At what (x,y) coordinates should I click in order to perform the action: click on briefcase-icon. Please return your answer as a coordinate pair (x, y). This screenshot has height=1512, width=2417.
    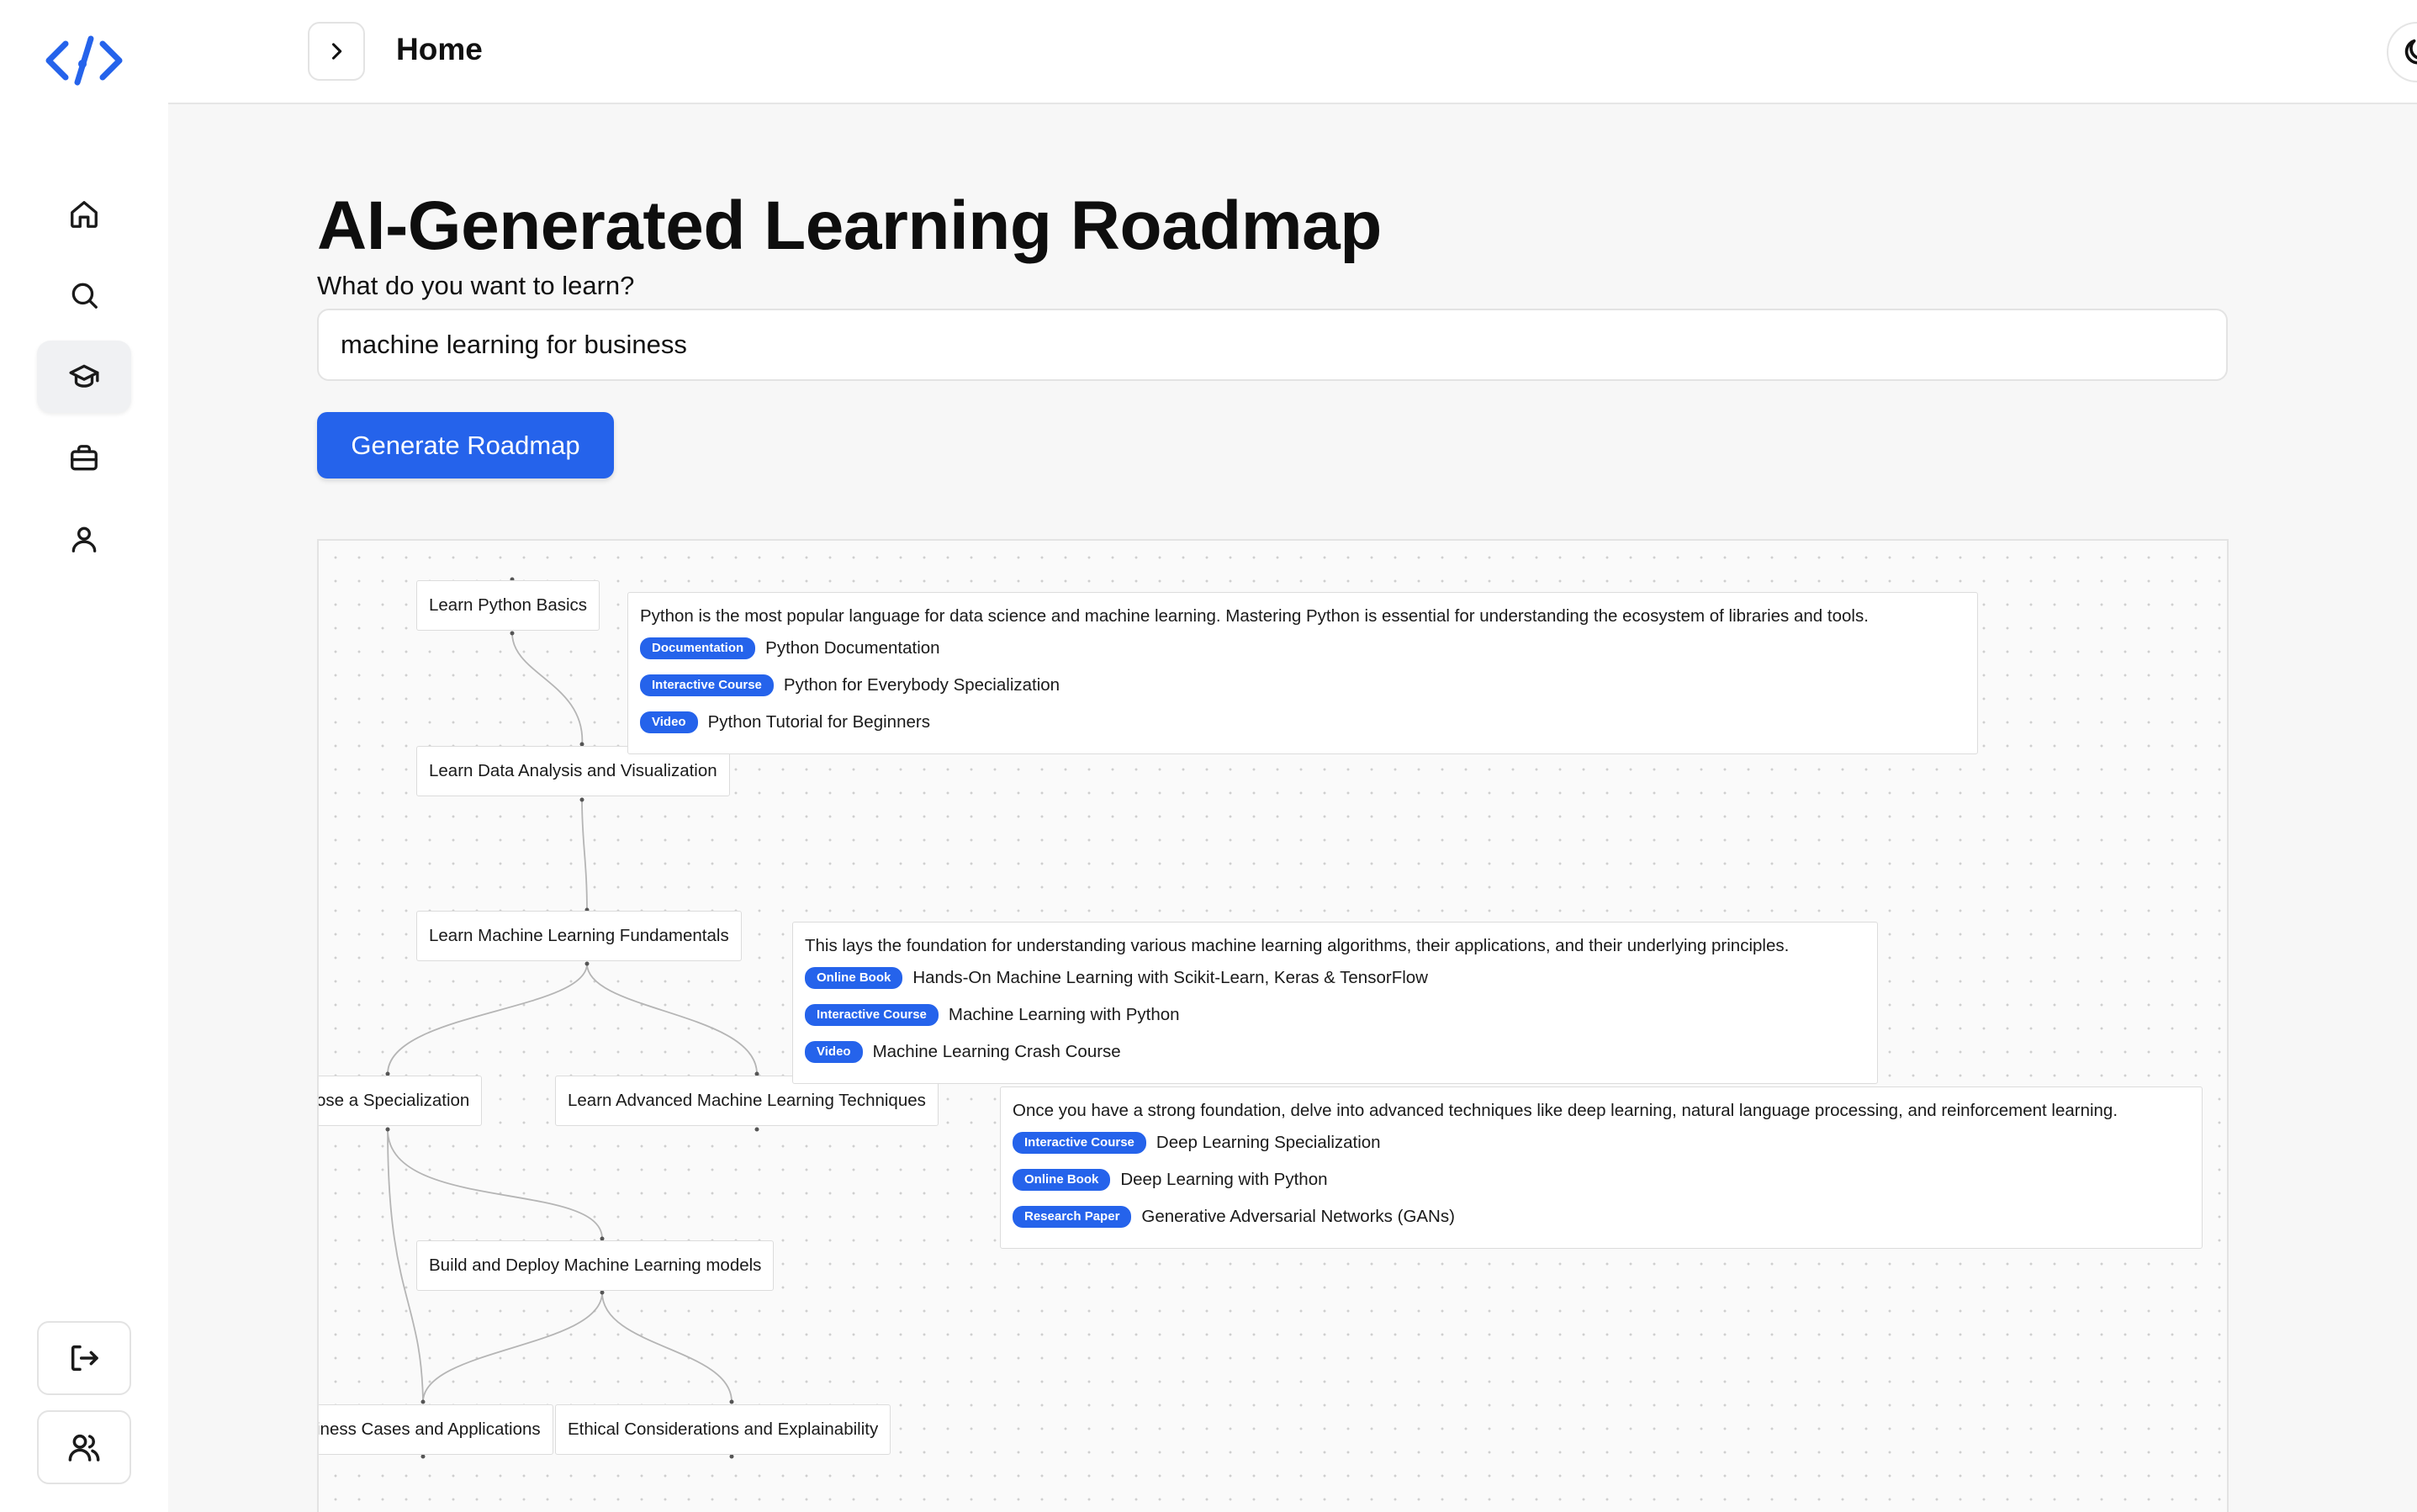
    Looking at the image, I should click on (85, 458).